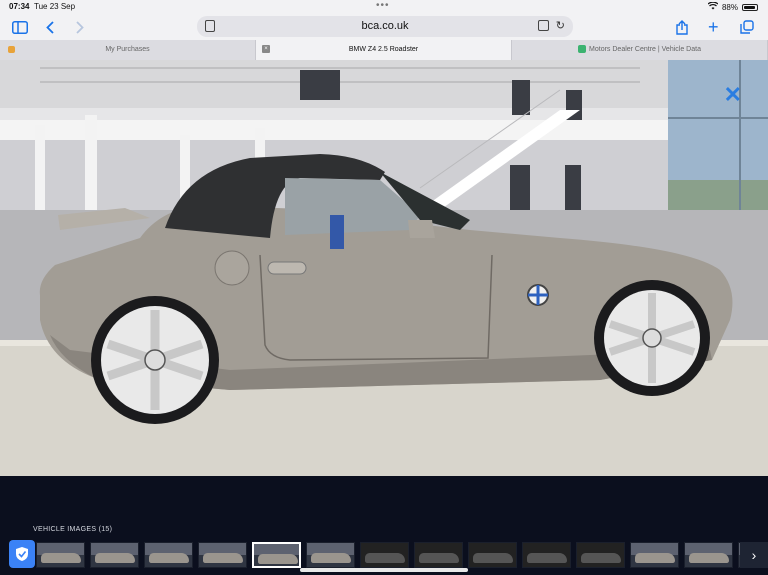  I want to click on back-icon, so click(50, 27).